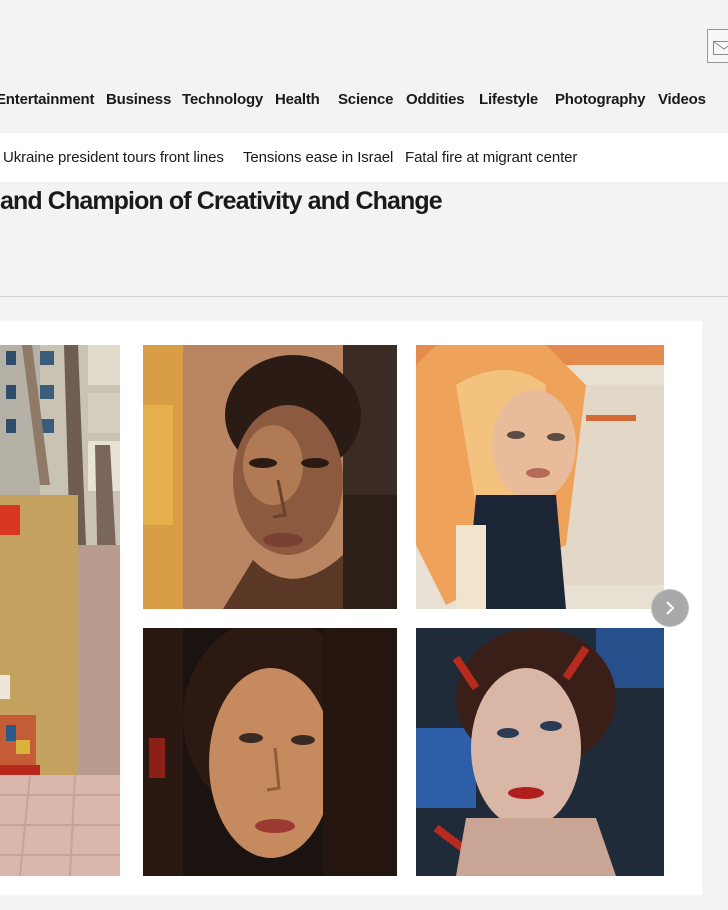 Image resolution: width=728 pixels, height=910 pixels. I want to click on nav-item-science: Science, so click(366, 99).